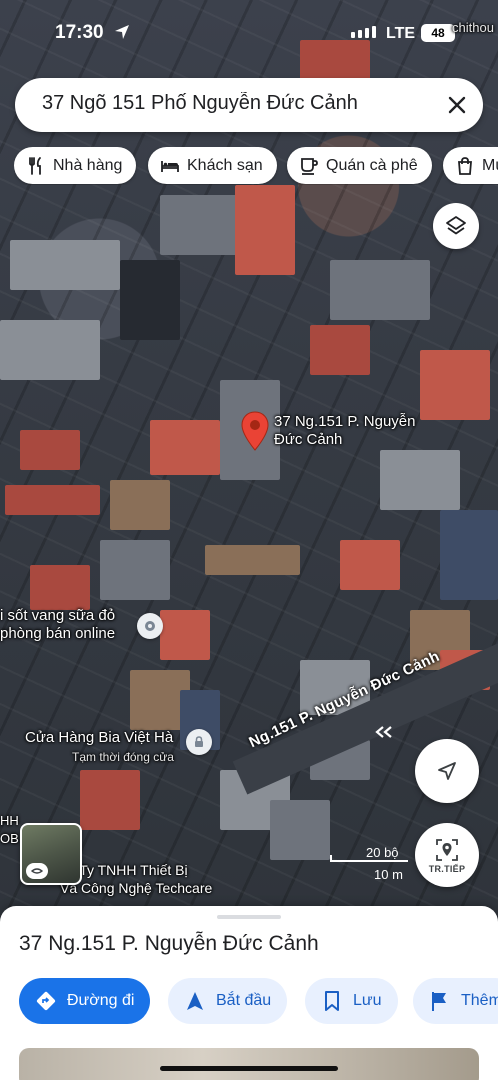  I want to click on layers-icon, so click(456, 225).